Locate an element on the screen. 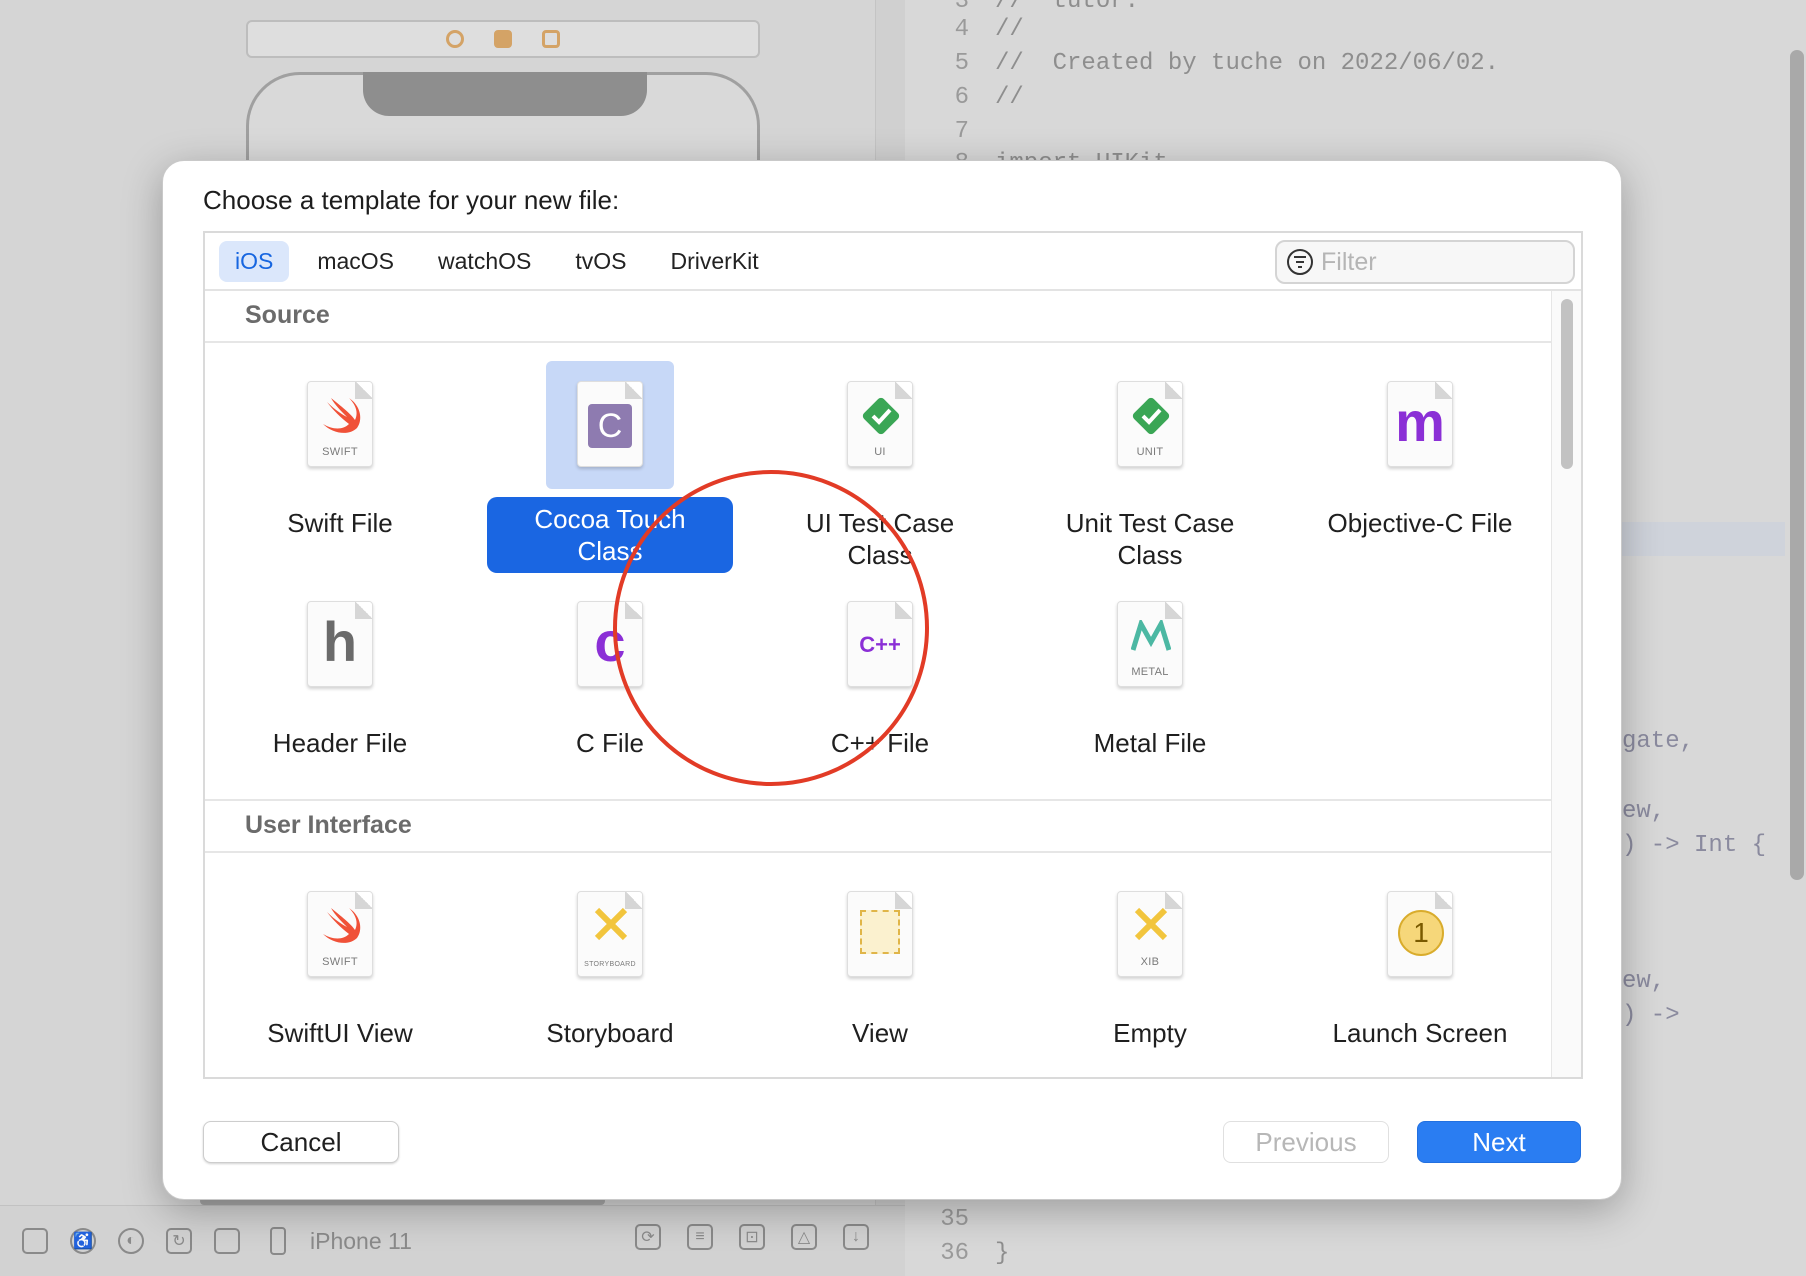 This screenshot has height=1276, width=1806. template-objective-c-file: m Objective-C File is located at coordinates (1419, 450).